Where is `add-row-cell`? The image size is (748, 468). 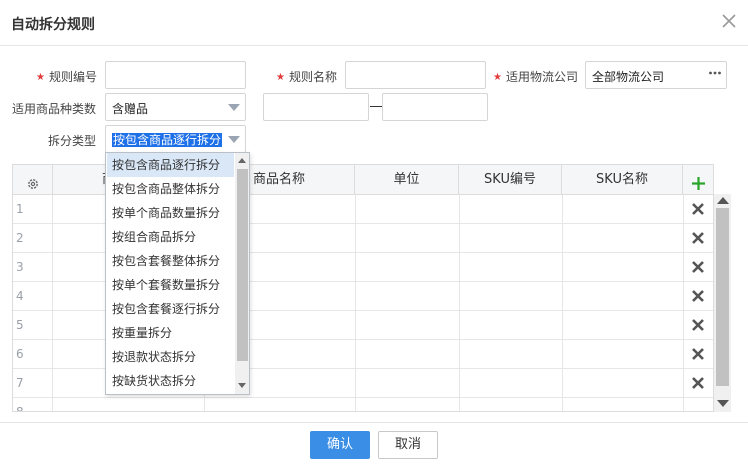
add-row-cell is located at coordinates (698, 180).